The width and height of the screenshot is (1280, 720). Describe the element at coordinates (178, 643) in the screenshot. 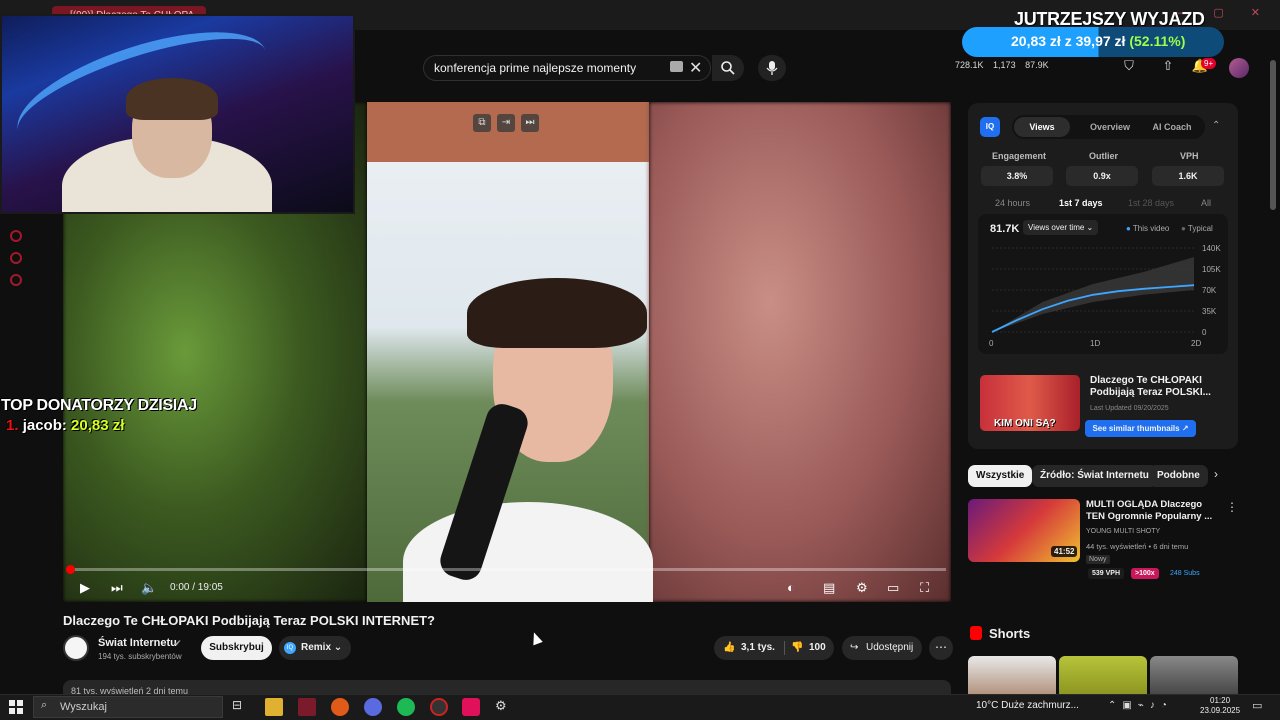

I see `verified-icon: ✔` at that location.